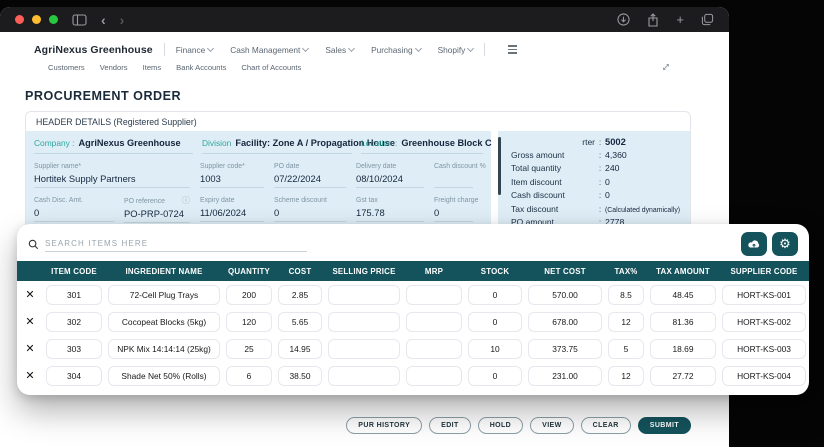 The width and height of the screenshot is (824, 447). I want to click on delivery-date-field: Delivery date 08/10/2024, so click(395, 175).